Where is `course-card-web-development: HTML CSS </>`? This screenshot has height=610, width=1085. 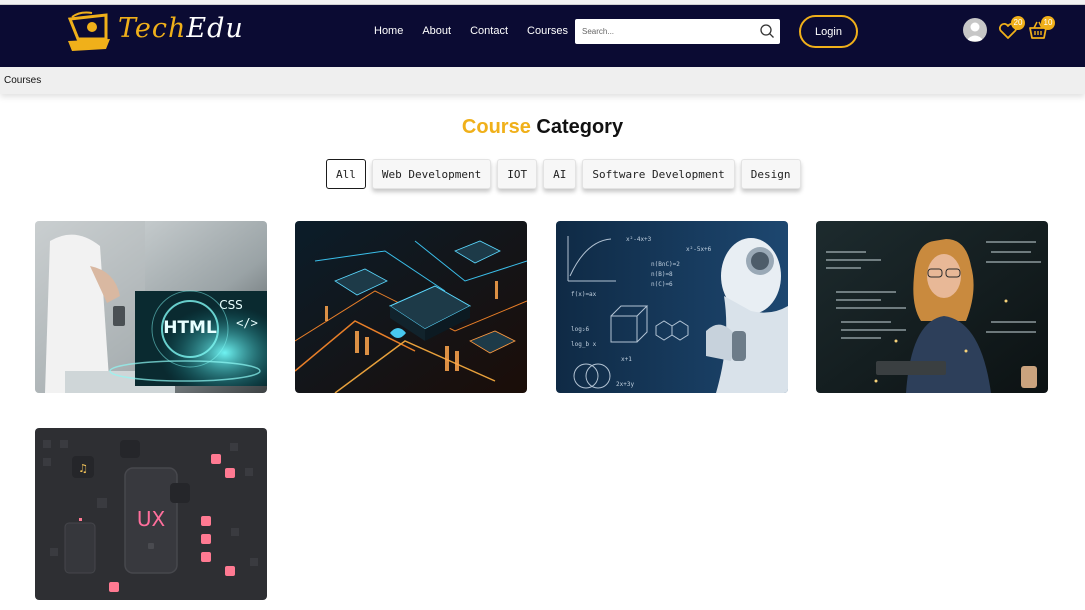
course-card-web-development: HTML CSS </> is located at coordinates (151, 307).